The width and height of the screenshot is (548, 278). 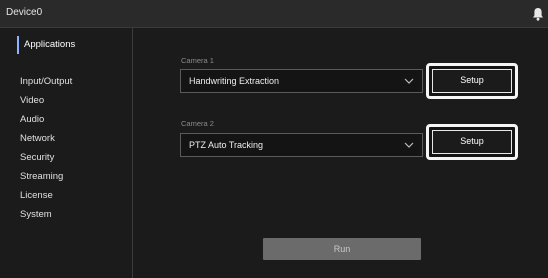 I want to click on sidebar-item-license: License, so click(x=36, y=196).